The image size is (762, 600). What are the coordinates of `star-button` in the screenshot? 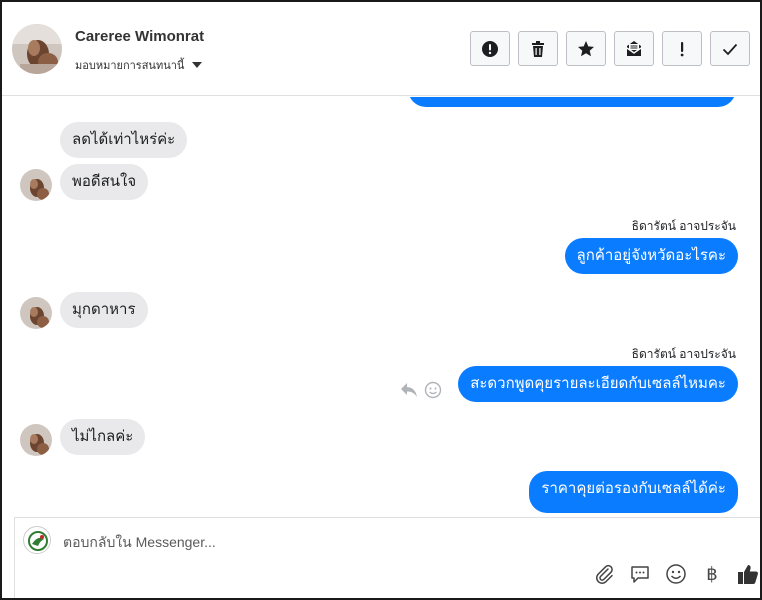 It's located at (586, 48).